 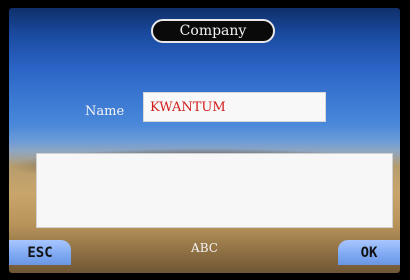 What do you see at coordinates (213, 31) in the screenshot?
I see `page-title: Company` at bounding box center [213, 31].